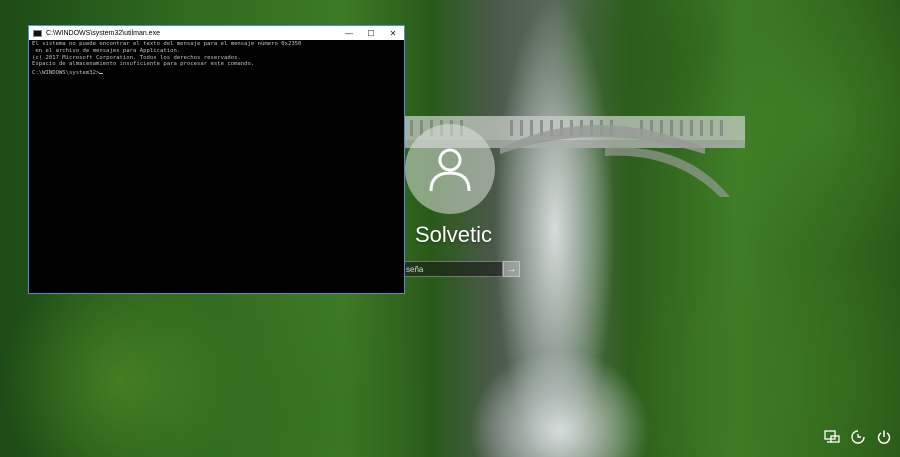  Describe the element at coordinates (101, 71) in the screenshot. I see `text-cursor` at that location.